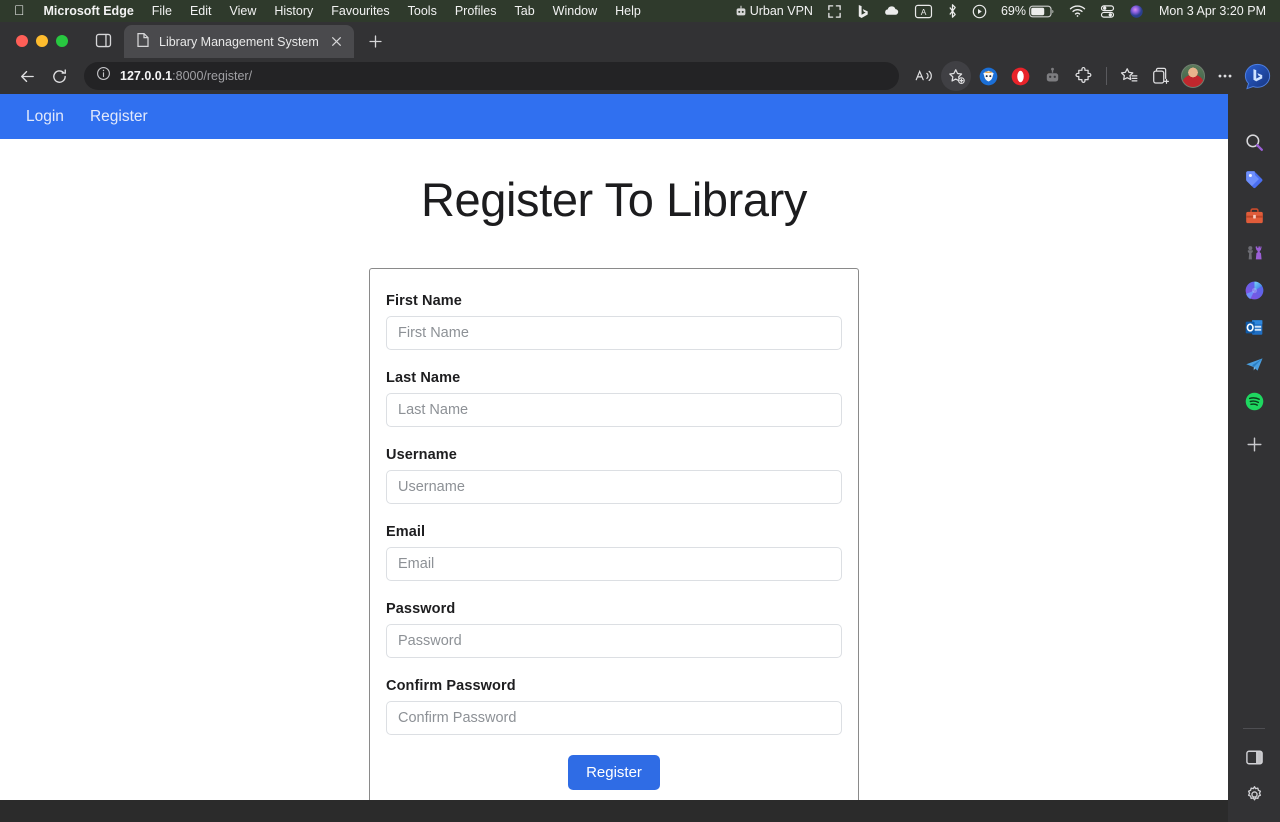 Image resolution: width=1280 pixels, height=822 pixels. What do you see at coordinates (62, 41) in the screenshot?
I see `maximize-window-button` at bounding box center [62, 41].